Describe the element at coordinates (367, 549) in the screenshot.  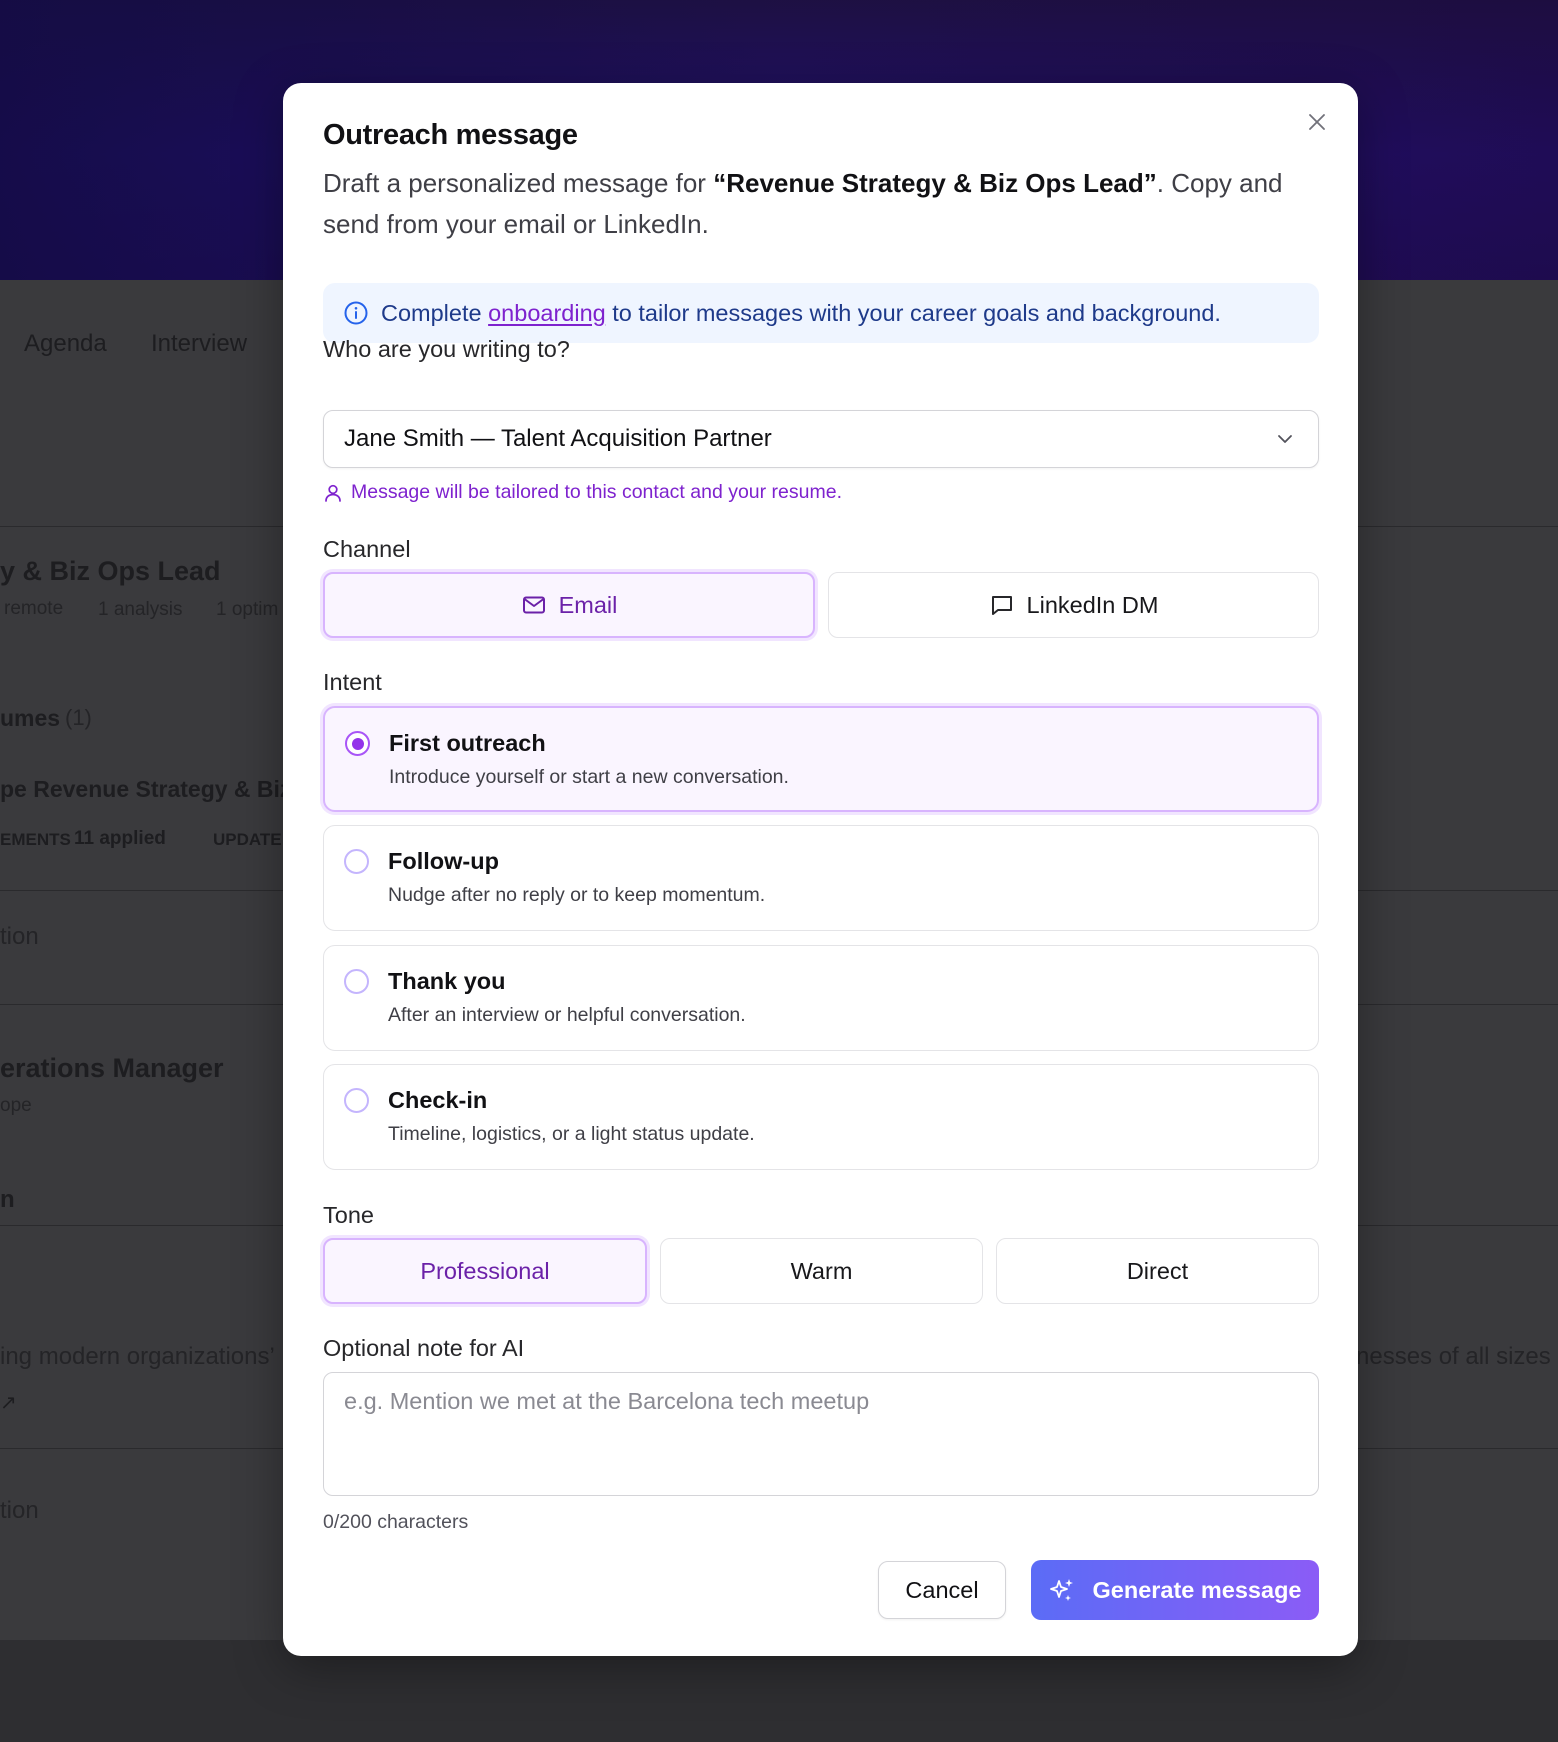
I see `channel-label: Channel` at that location.